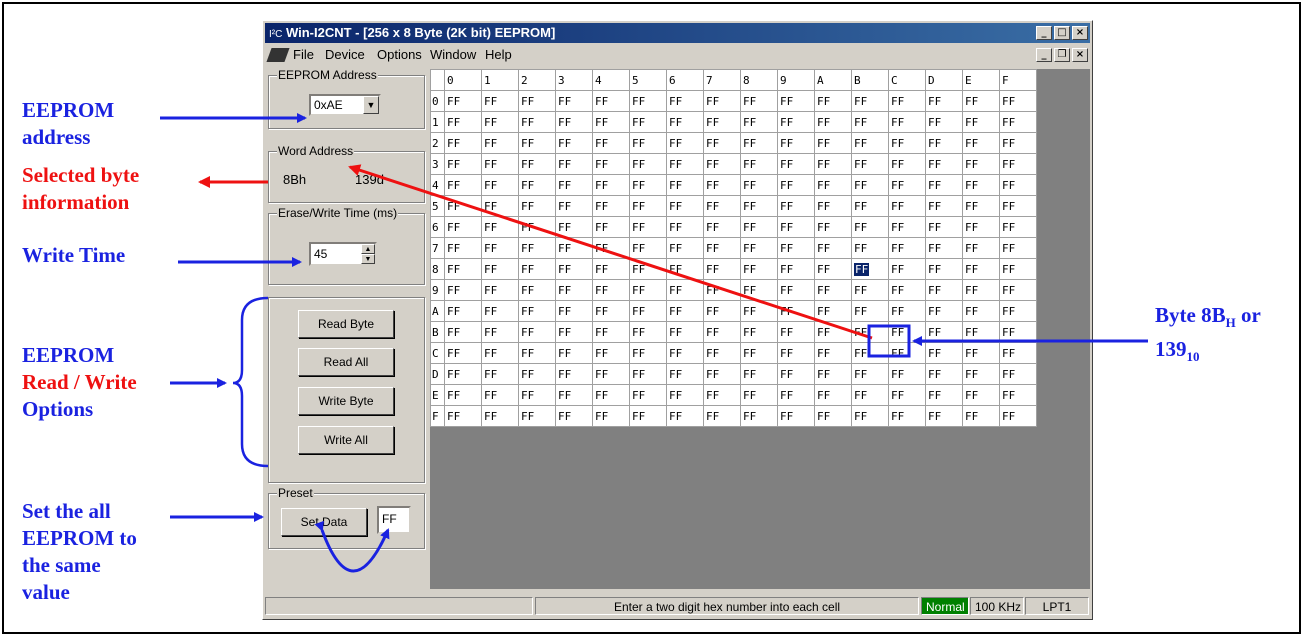 This screenshot has width=1303, height=636. Describe the element at coordinates (352, 546) in the screenshot. I see `arrow-preset-curve` at that location.